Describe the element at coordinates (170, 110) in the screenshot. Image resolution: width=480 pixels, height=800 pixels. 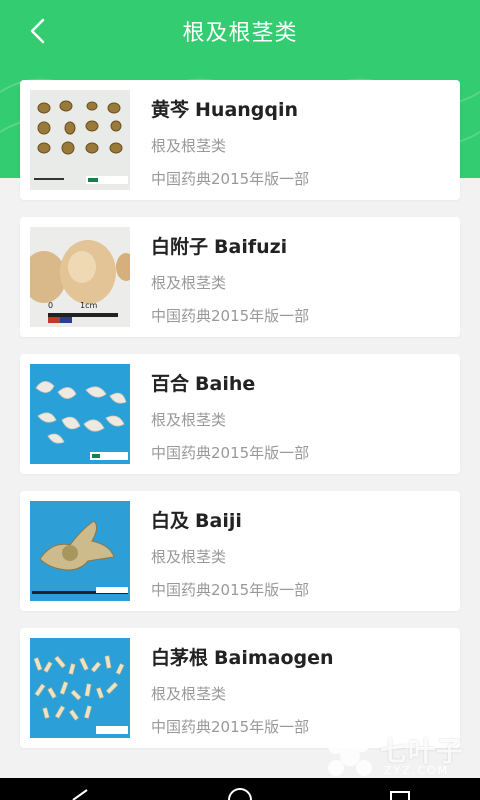
I see `item-name-cn: 黄芩` at that location.